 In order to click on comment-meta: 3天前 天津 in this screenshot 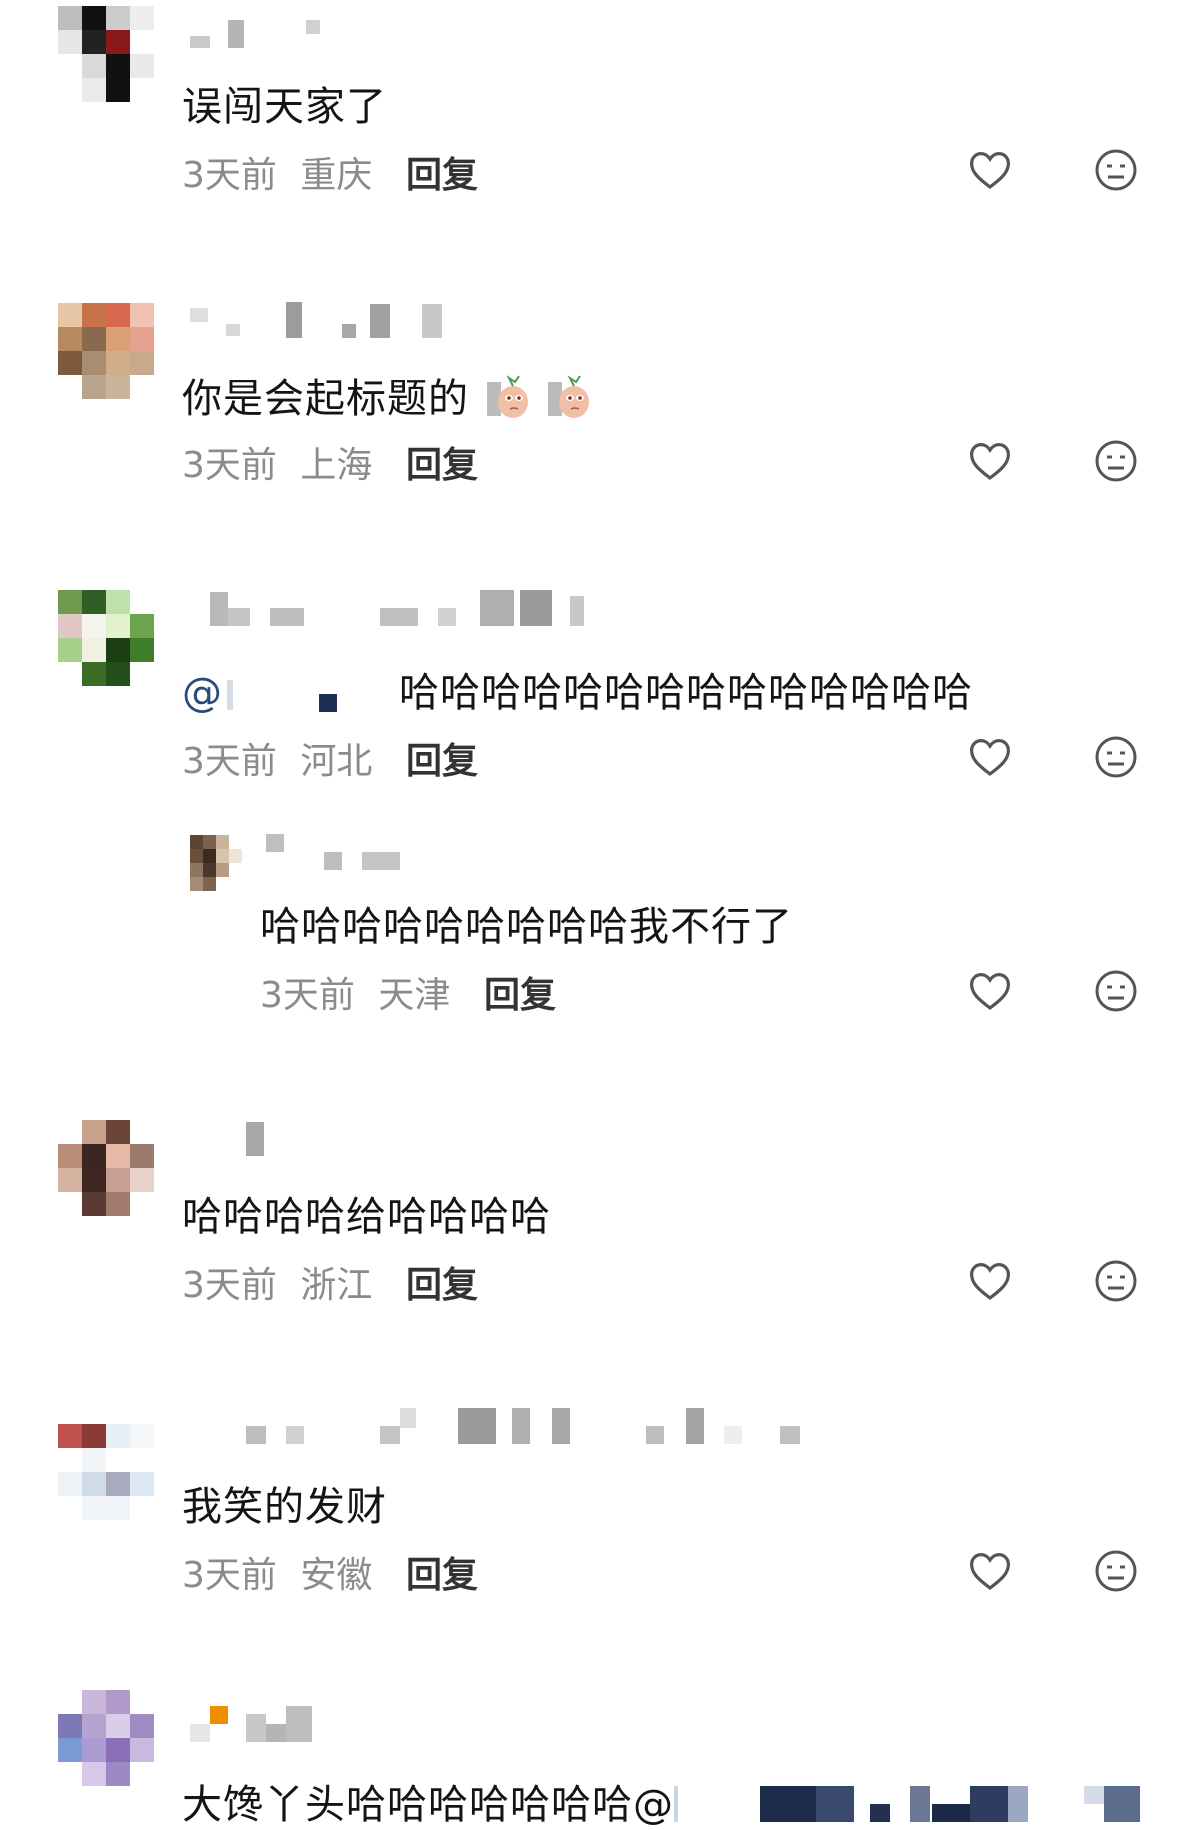, I will do `click(355, 992)`.